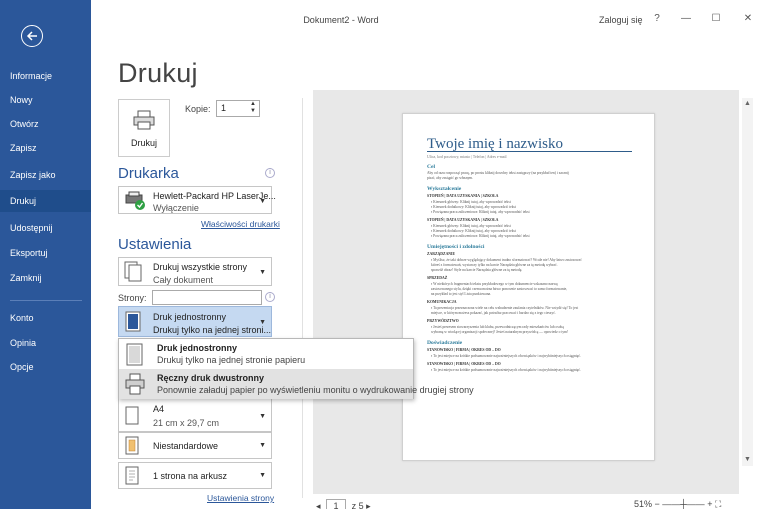 This screenshot has height=509, width=759. Describe the element at coordinates (186, 423) in the screenshot. I see `paper-sub: 21 cm x 29,7 cm` at that location.